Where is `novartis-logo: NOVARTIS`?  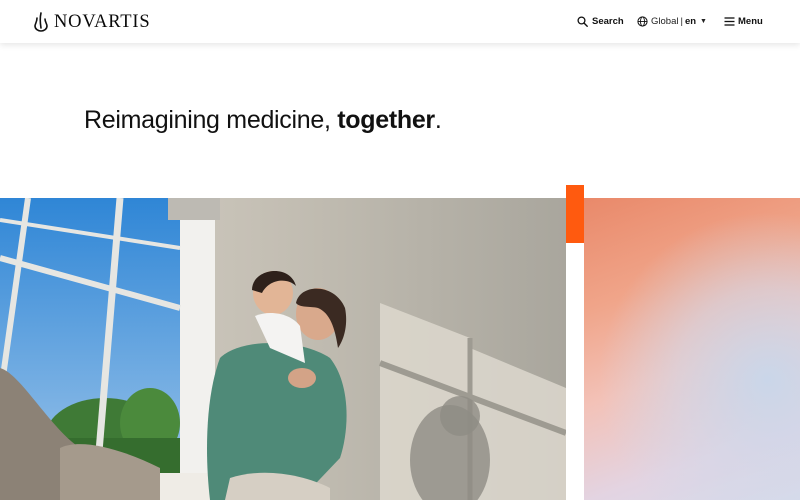
novartis-logo: NOVARTIS is located at coordinates (91, 22).